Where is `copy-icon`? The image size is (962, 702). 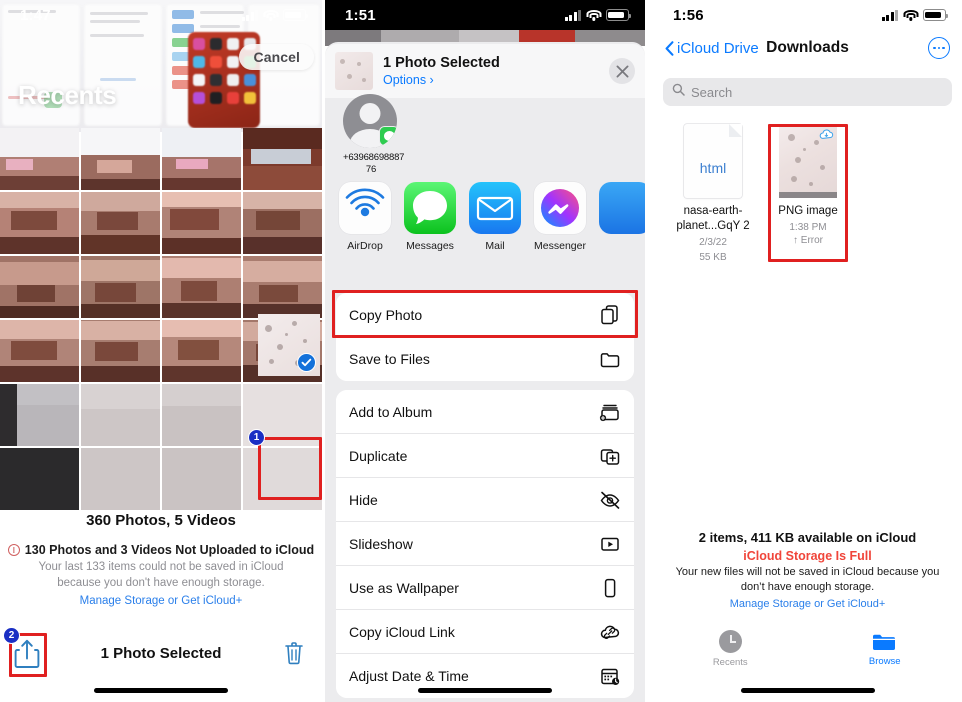
copy-icon is located at coordinates (610, 315).